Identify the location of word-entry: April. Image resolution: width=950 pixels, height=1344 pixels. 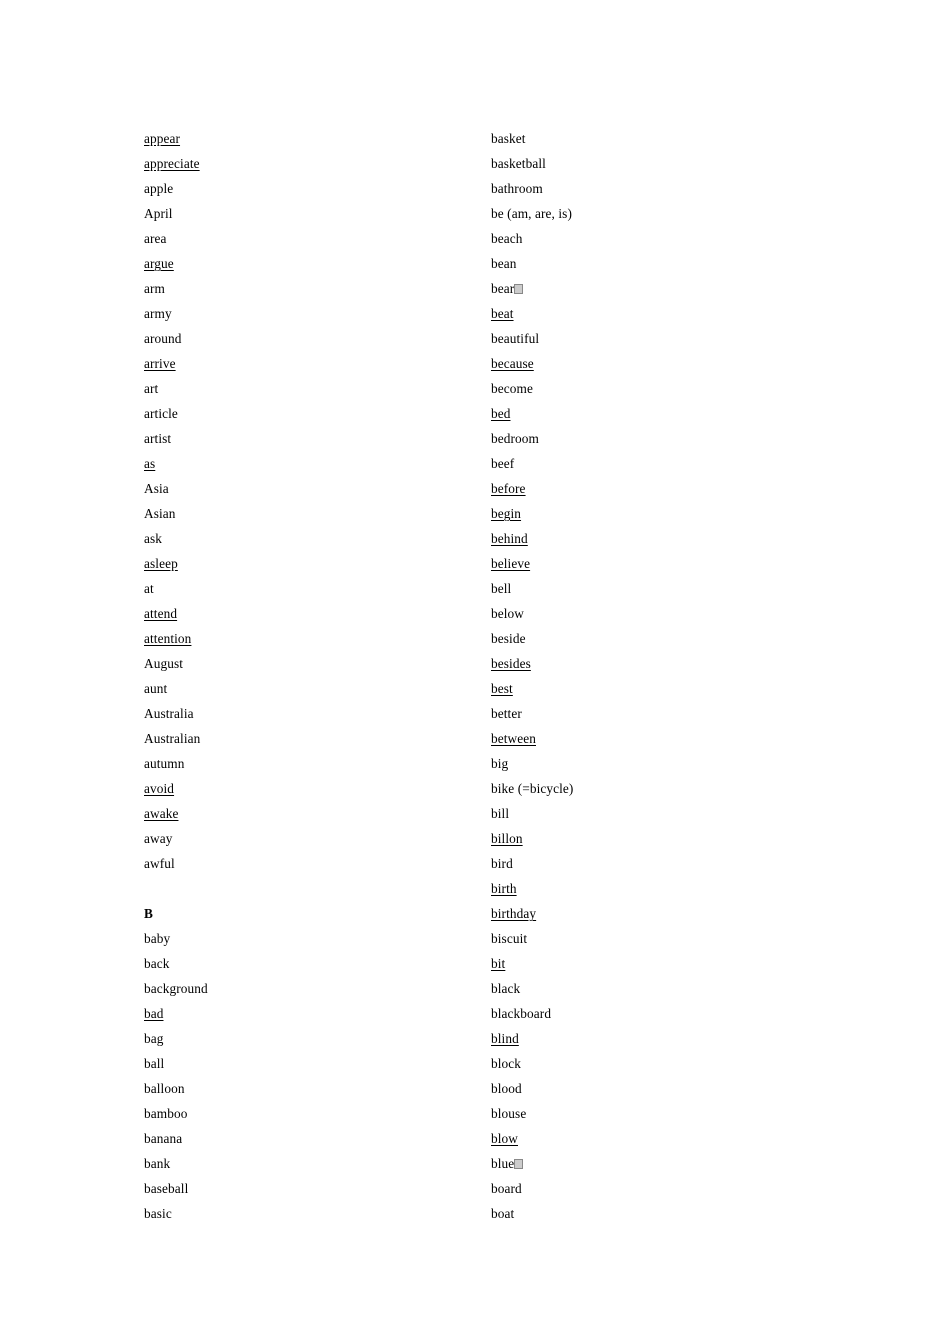
(309, 213).